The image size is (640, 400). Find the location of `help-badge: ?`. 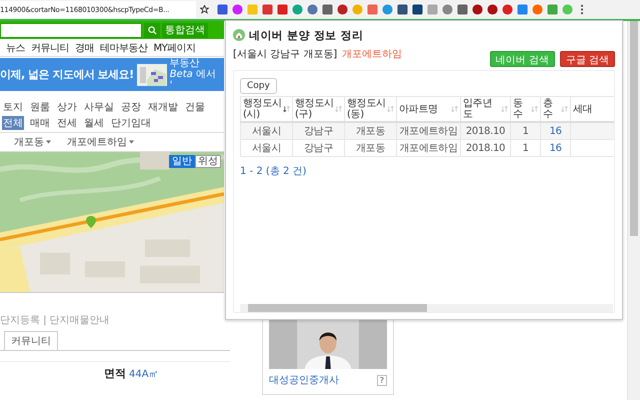

help-badge: ? is located at coordinates (381, 380).